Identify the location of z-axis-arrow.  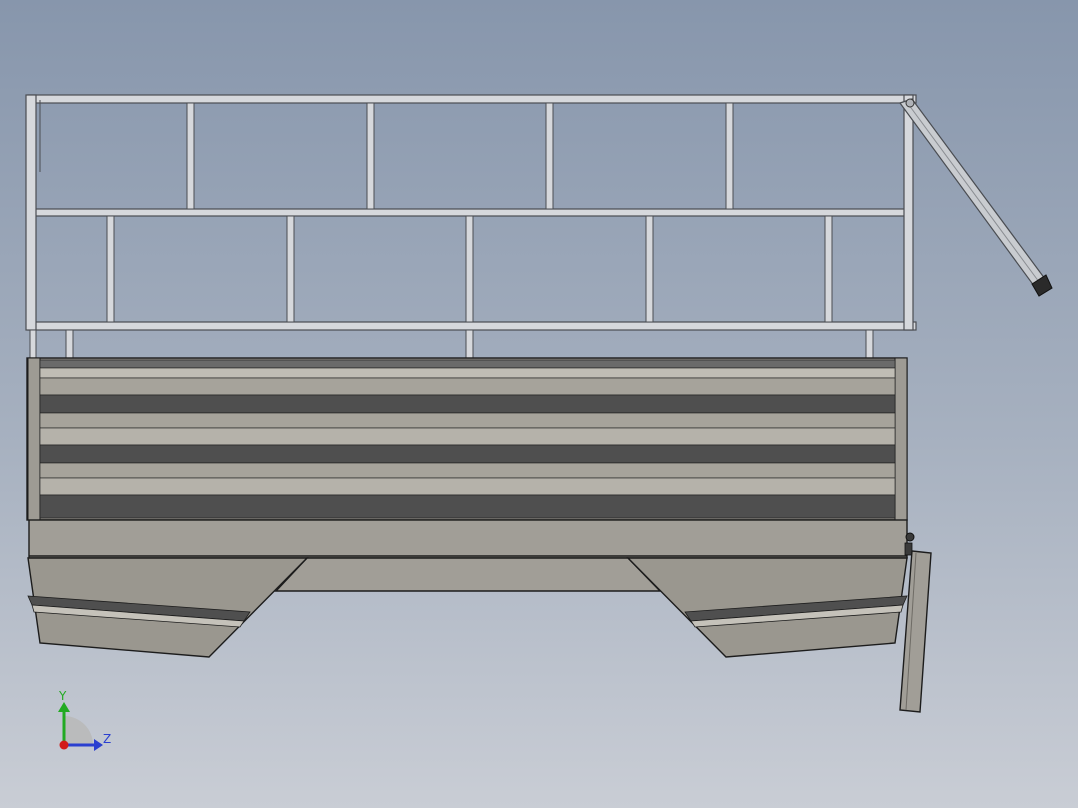
(98, 745).